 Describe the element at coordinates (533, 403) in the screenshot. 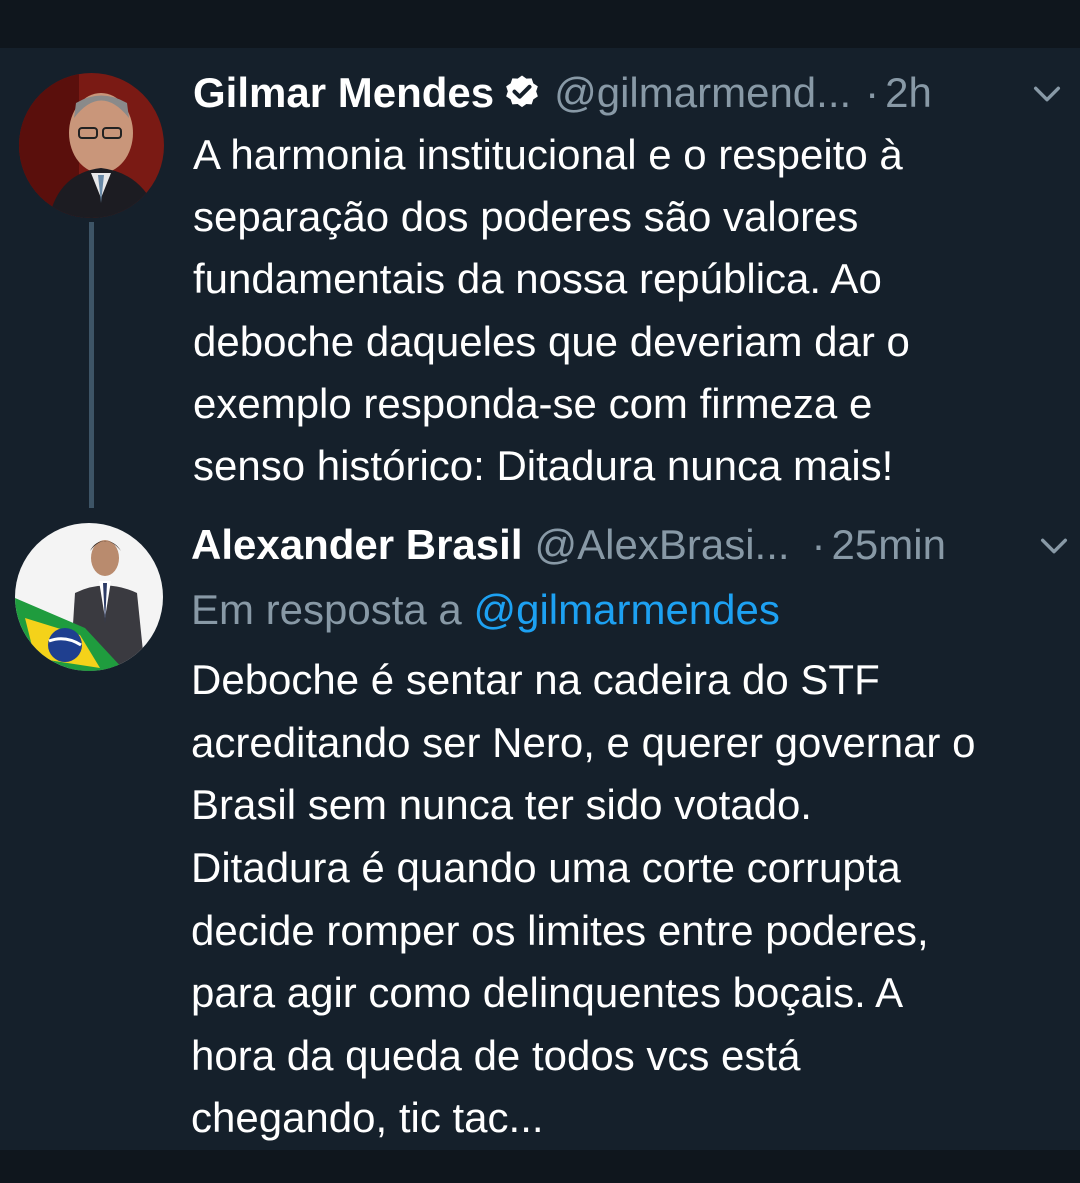

I see `tweet-text-line: exemplo responda-se com firmeza e` at that location.